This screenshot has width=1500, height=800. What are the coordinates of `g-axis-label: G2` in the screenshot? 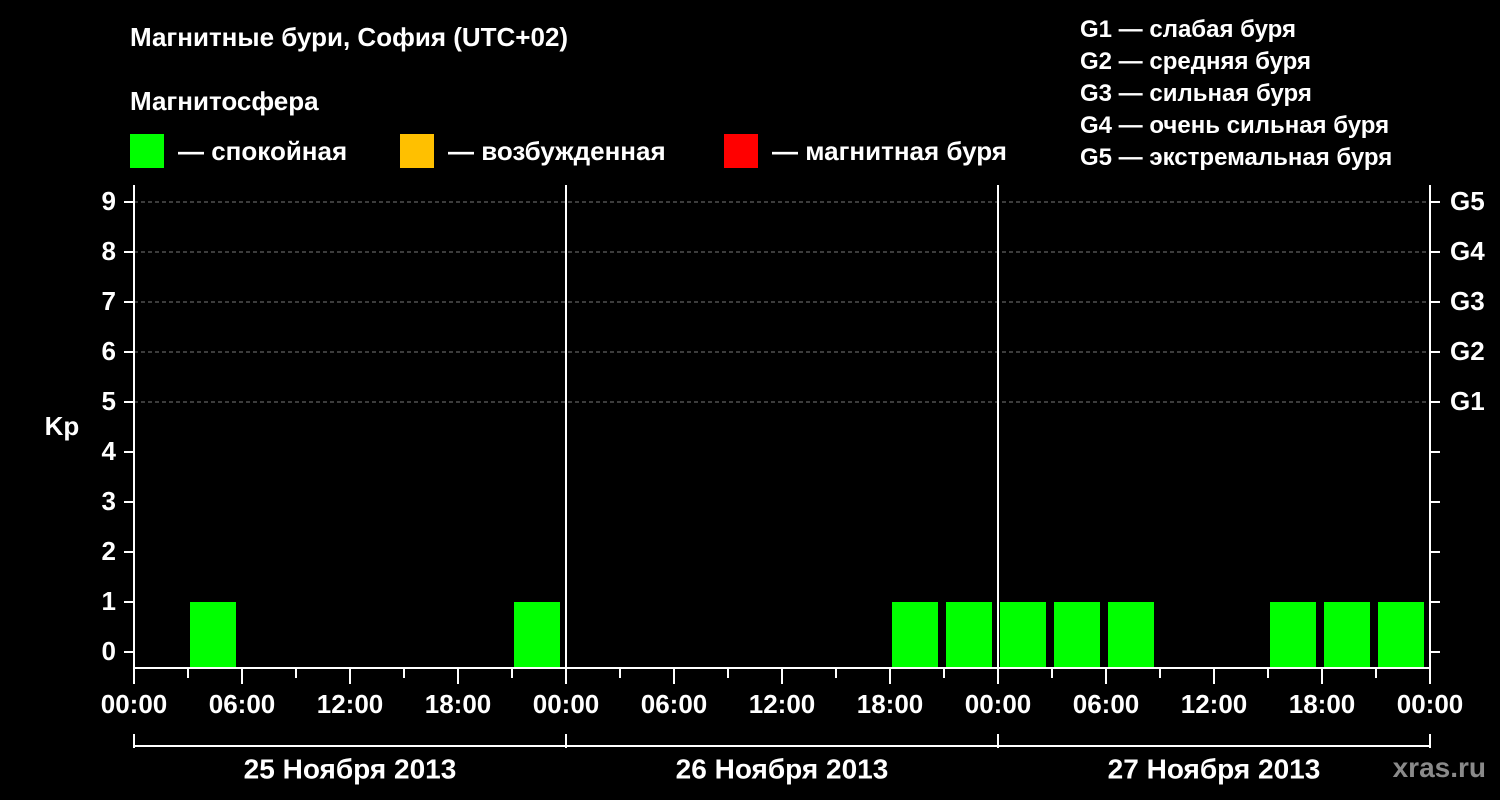 It's located at (1467, 351).